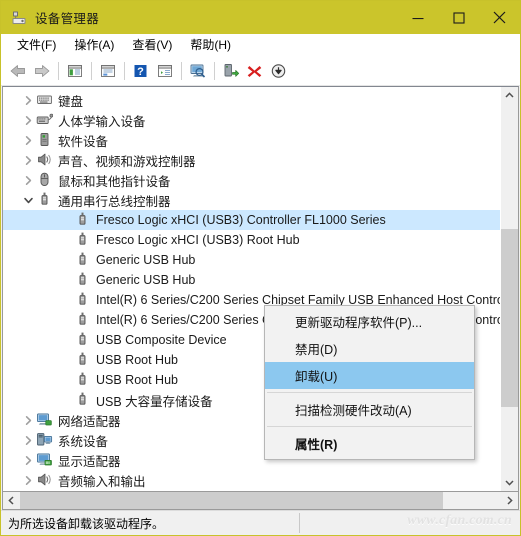 This screenshot has width=521, height=536. I want to click on context-menu-item: 属性(R), so click(369, 443).